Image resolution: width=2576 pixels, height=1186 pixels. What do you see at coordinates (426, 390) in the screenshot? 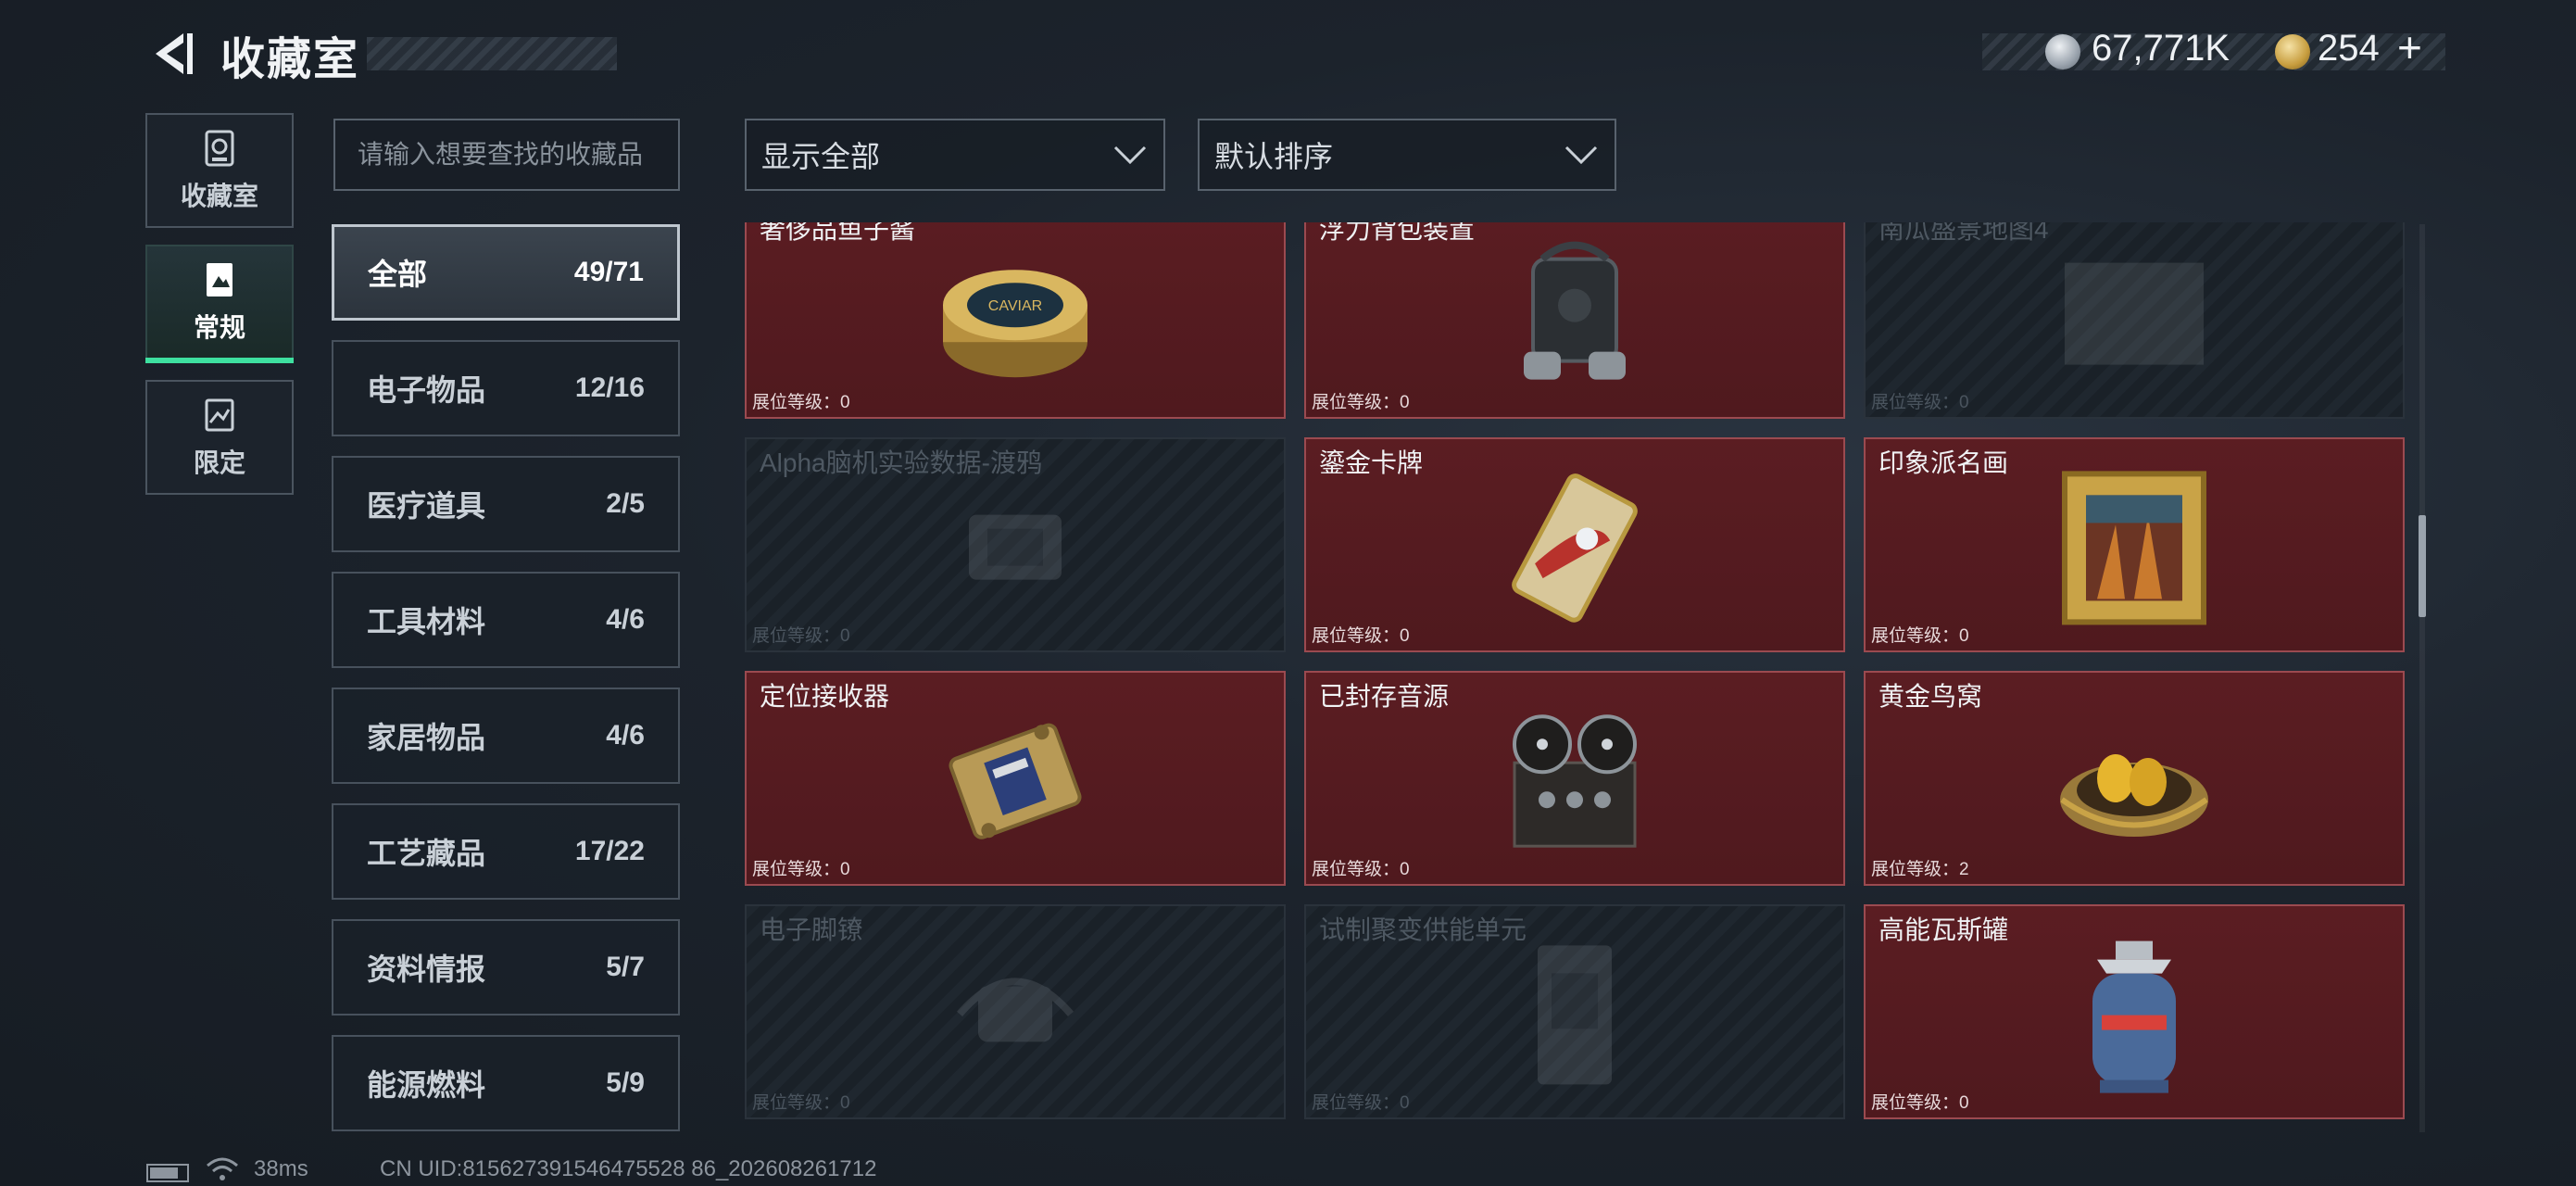
I see `category-name: 电子物品` at bounding box center [426, 390].